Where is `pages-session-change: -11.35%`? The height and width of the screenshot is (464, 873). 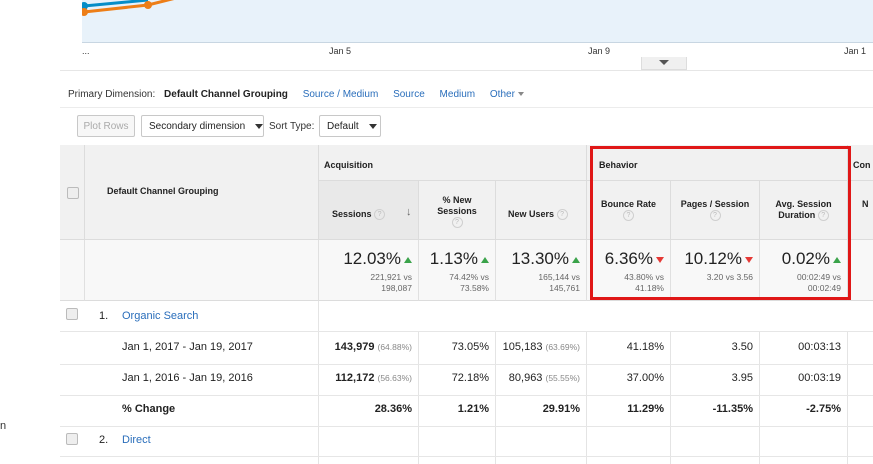
pages-session-change: -11.35% is located at coordinates (732, 409).